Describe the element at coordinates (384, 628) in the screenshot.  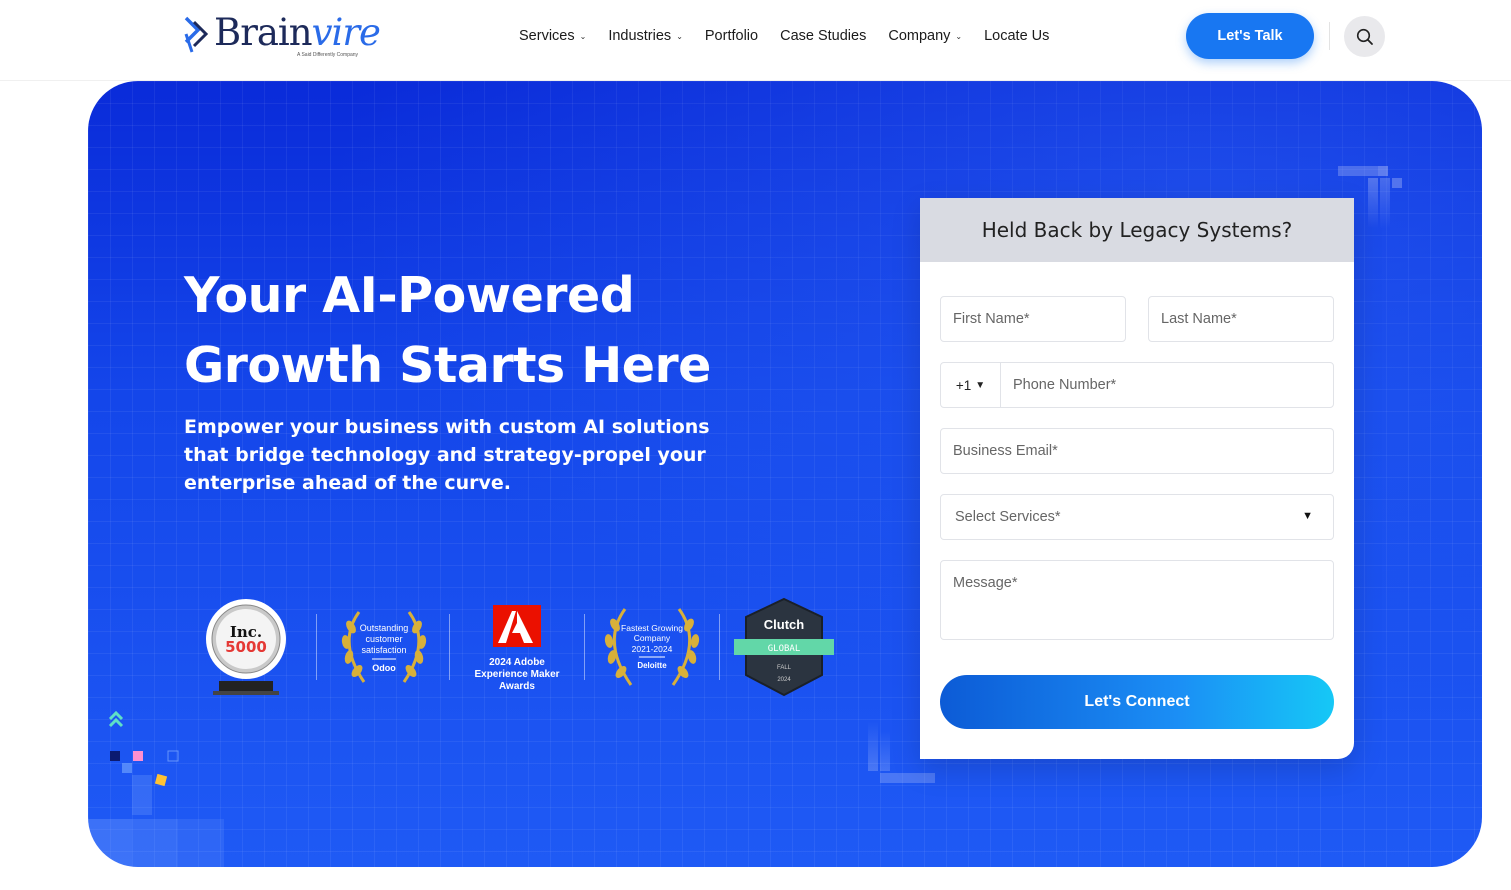
I see `svg-text: Outstanding` at that location.